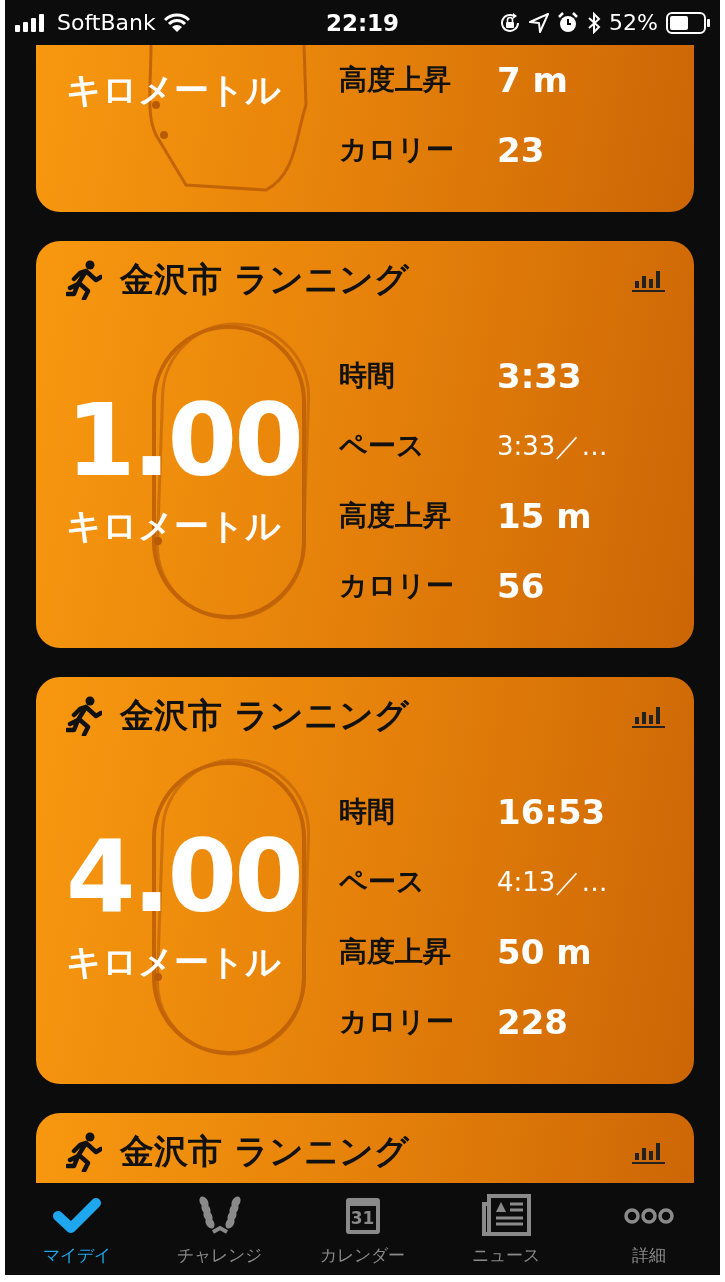 The width and height of the screenshot is (725, 1282). I want to click on tab-button: マイデイ, so click(76, 1229).